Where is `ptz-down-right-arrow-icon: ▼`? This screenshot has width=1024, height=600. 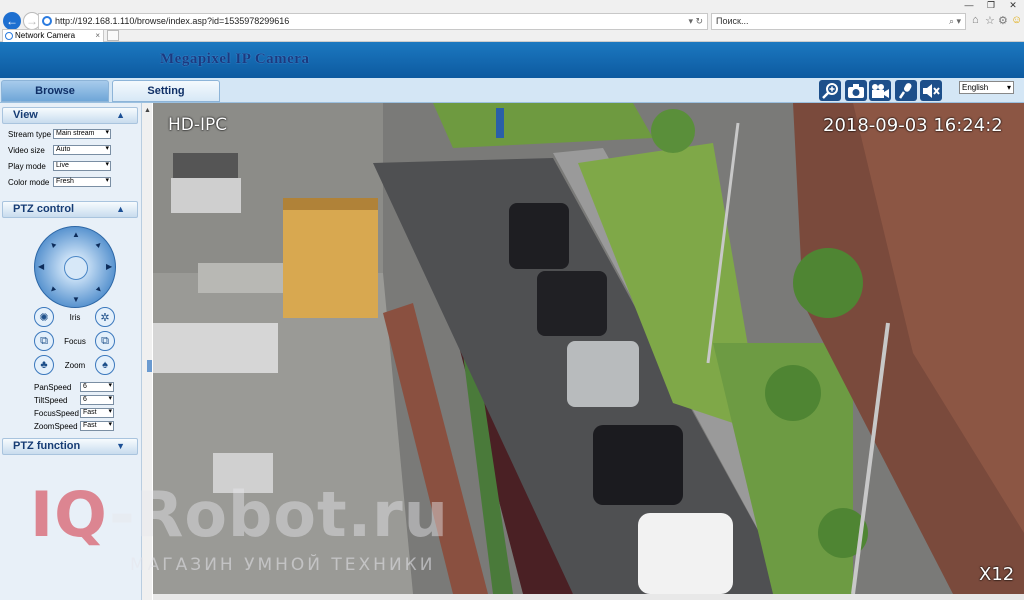 ptz-down-right-arrow-icon: ▼ is located at coordinates (99, 290).